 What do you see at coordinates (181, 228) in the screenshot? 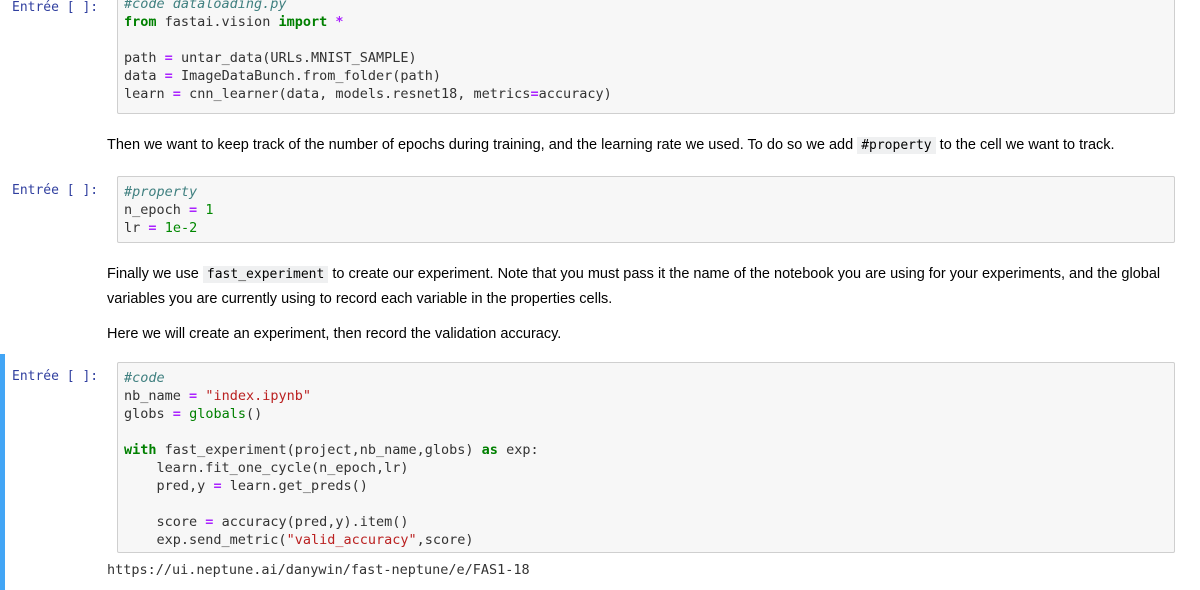
I see `code-number: 1e-2` at bounding box center [181, 228].